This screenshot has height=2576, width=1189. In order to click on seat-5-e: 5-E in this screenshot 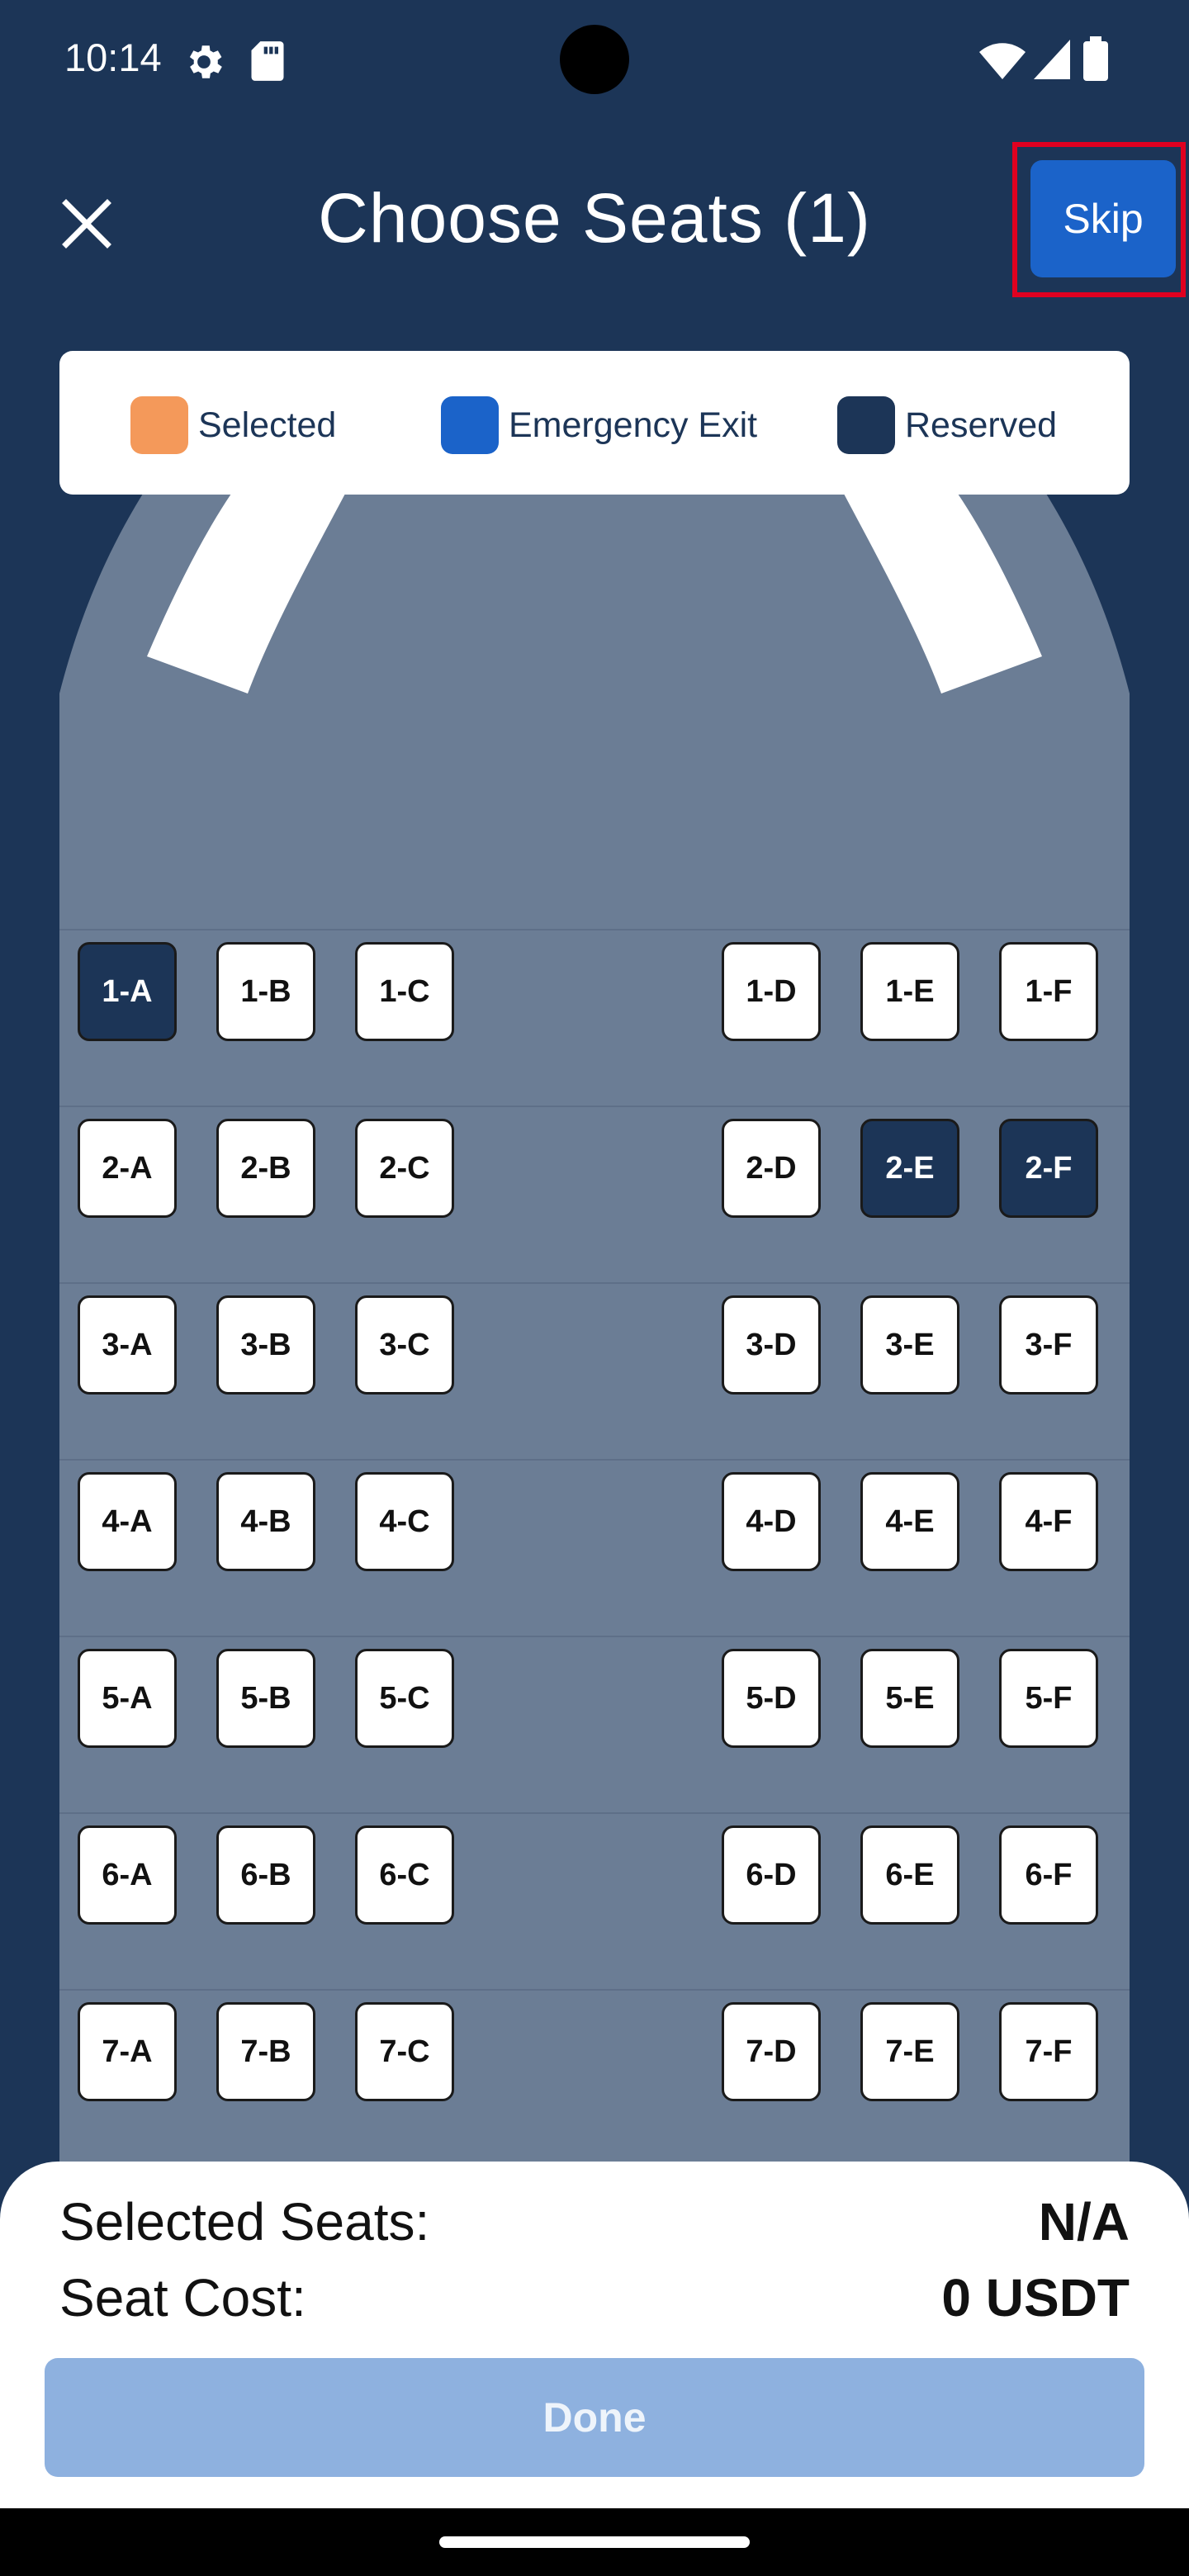, I will do `click(909, 1698)`.